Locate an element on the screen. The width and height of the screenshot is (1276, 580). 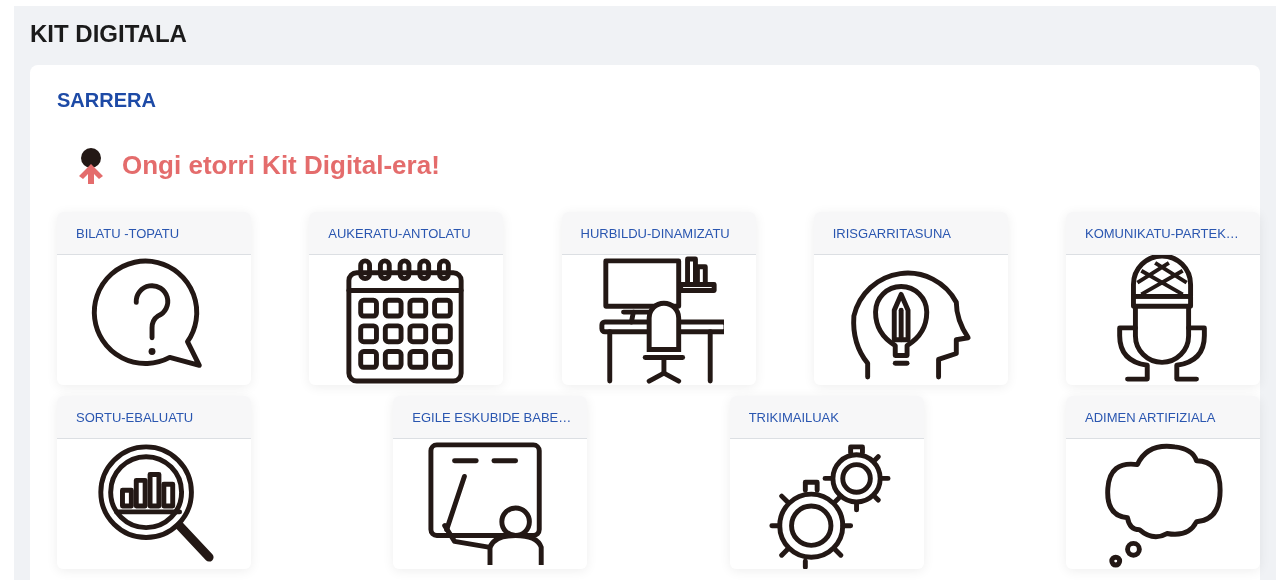
card-title: SORTU-EBALUATU is located at coordinates (135, 417).